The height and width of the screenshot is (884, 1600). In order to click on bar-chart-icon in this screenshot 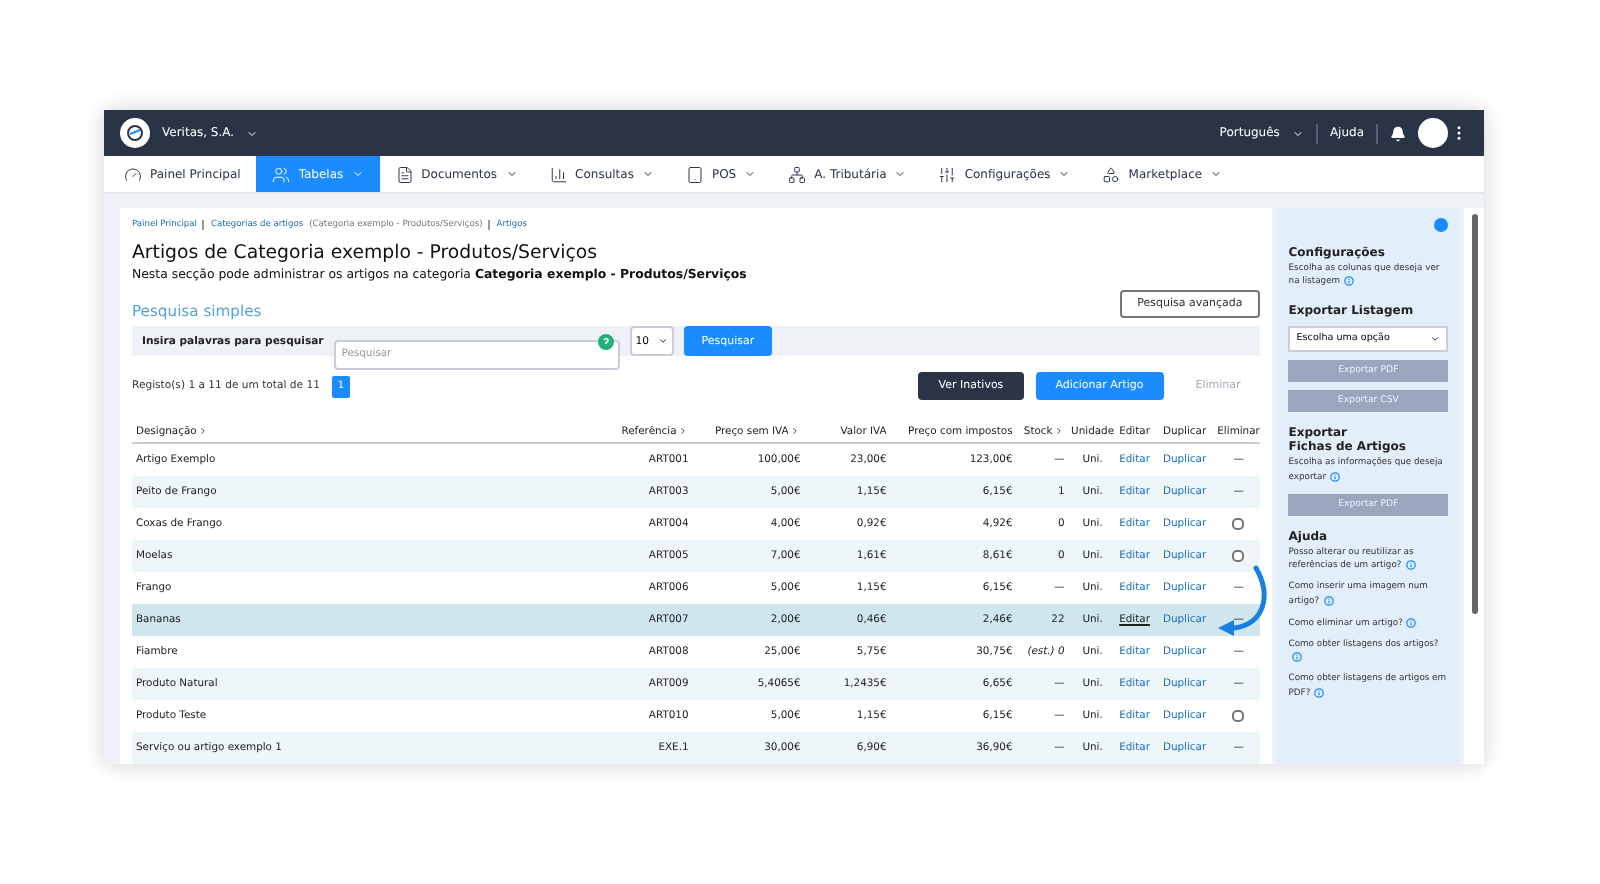, I will do `click(558, 174)`.